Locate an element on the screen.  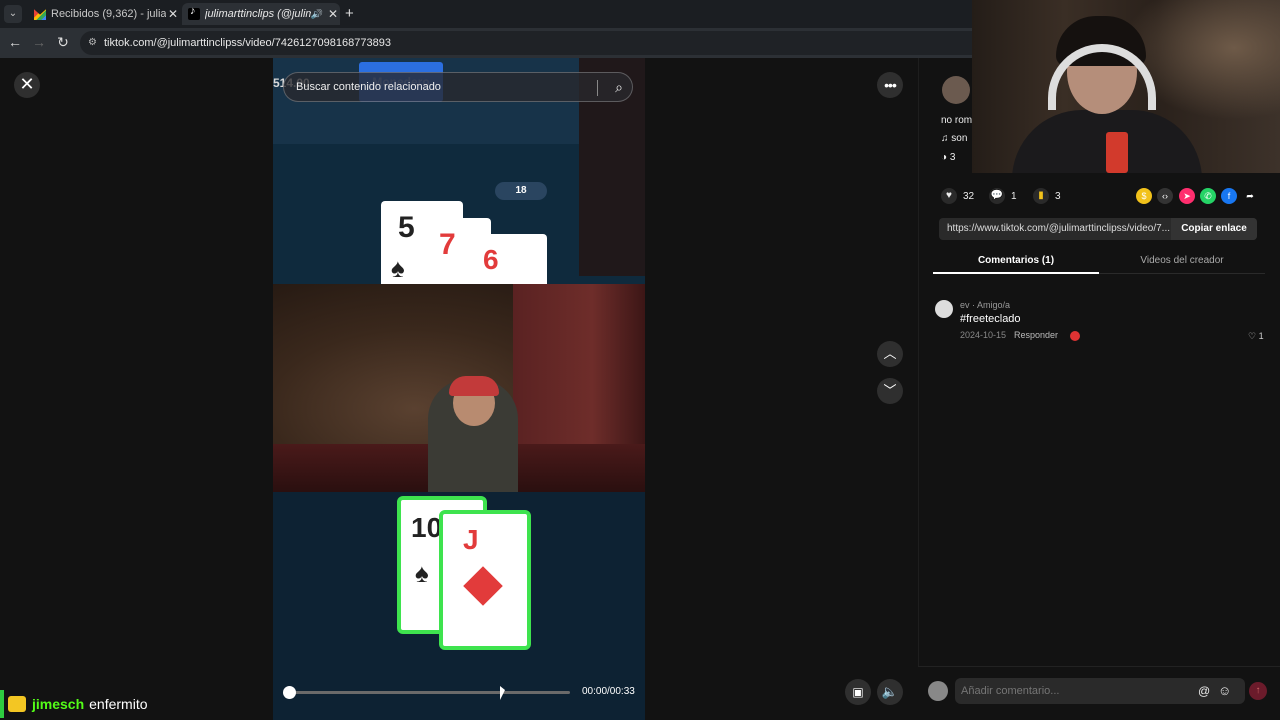
hand-total-badge: 18 is located at coordinates (521, 191).